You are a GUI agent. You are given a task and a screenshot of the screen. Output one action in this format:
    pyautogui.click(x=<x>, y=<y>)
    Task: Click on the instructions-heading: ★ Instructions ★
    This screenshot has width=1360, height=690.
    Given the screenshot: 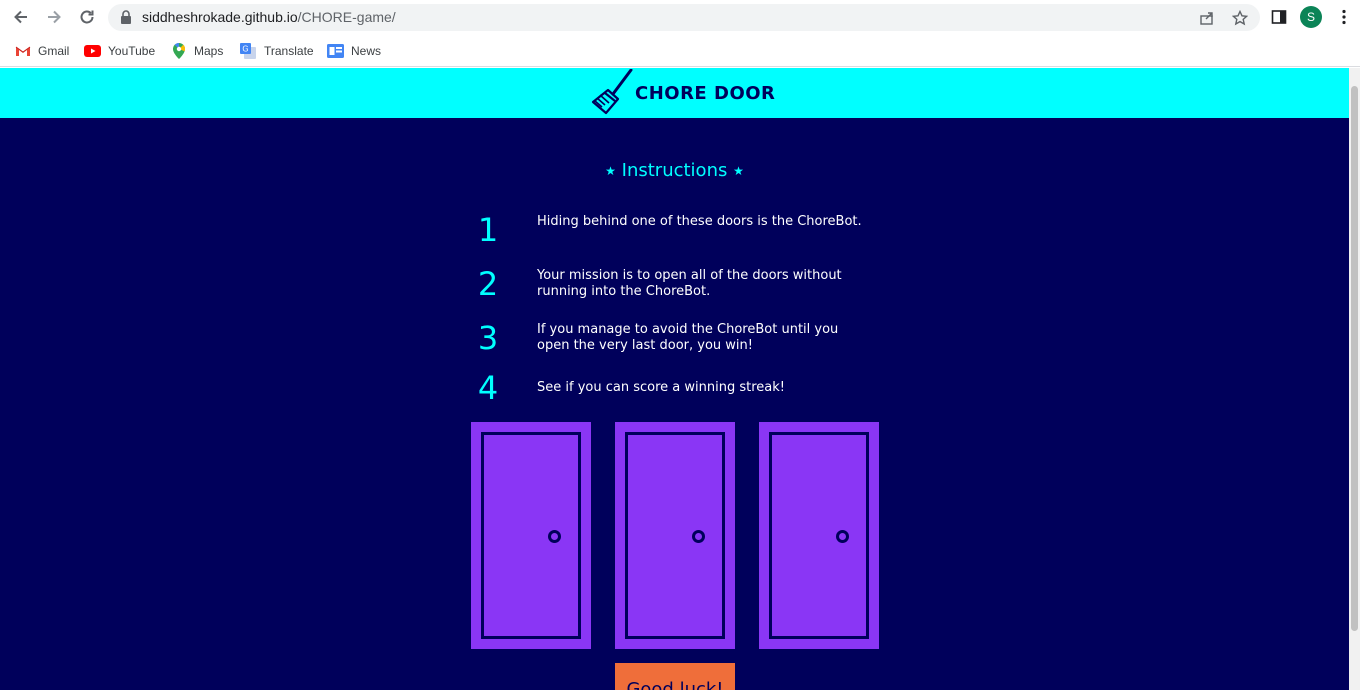 What is the action you would take?
    pyautogui.click(x=674, y=170)
    